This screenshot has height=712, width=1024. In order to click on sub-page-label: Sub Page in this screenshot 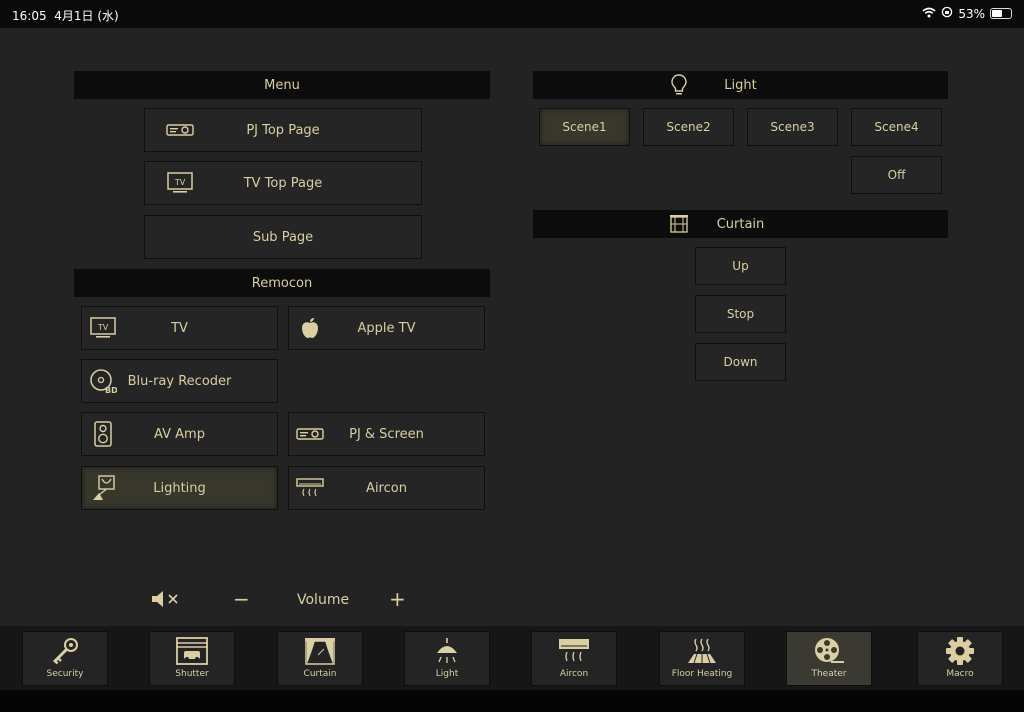, I will do `click(283, 237)`.